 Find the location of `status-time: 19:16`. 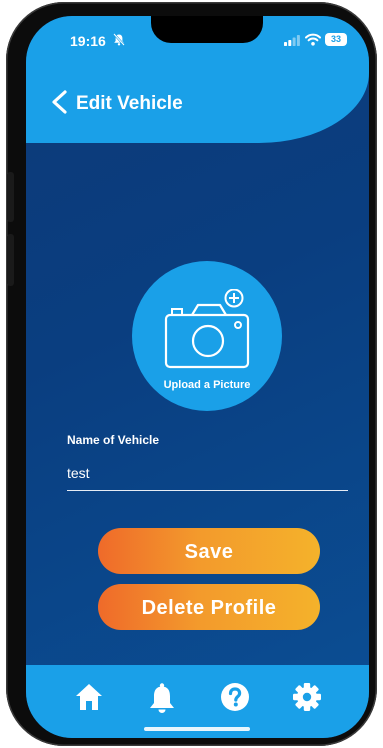

status-time: 19:16 is located at coordinates (88, 41).